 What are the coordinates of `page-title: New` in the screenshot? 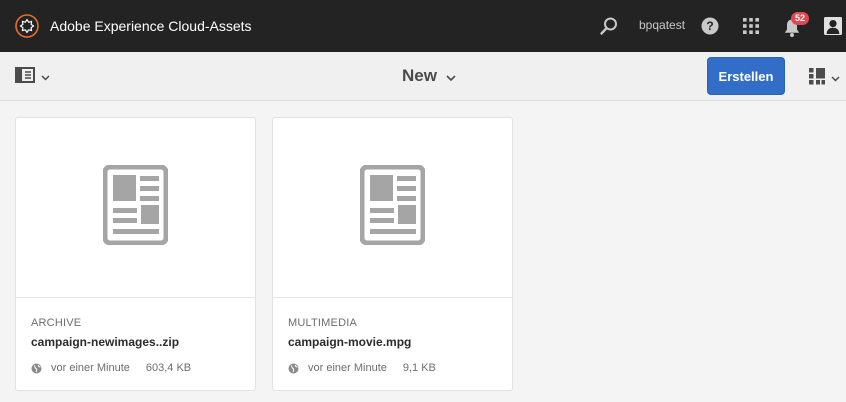 It's located at (429, 76).